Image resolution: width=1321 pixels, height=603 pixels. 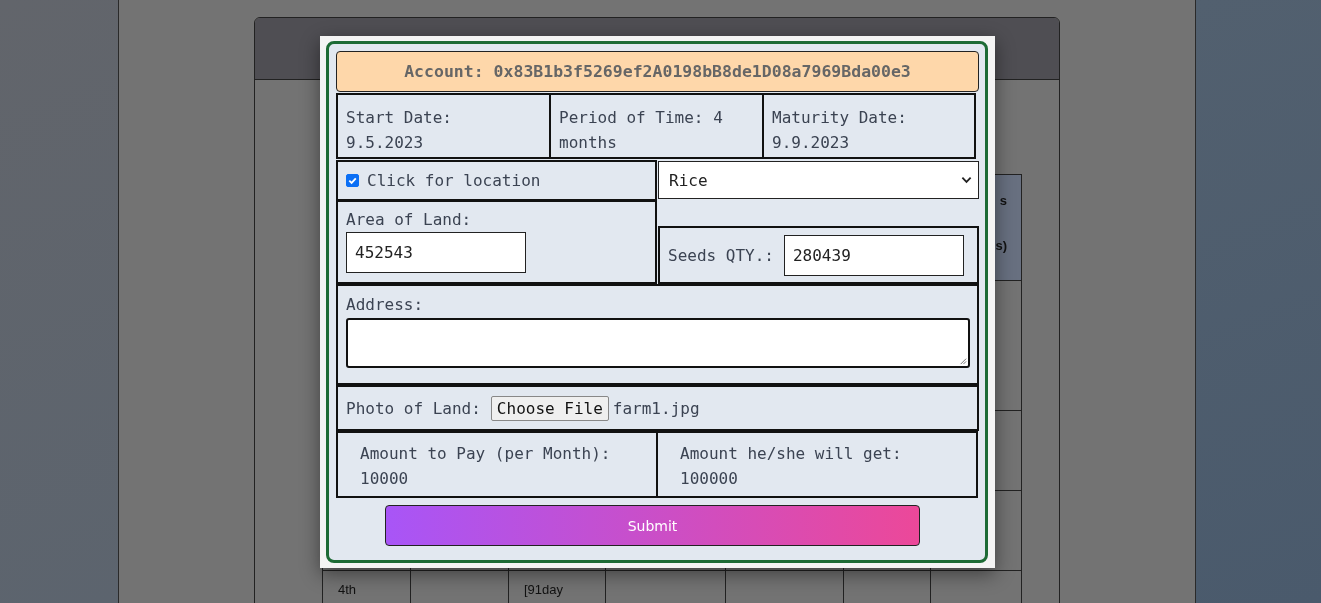 What do you see at coordinates (443, 126) in the screenshot?
I see `date-info: Start Date: 9.5.2023` at bounding box center [443, 126].